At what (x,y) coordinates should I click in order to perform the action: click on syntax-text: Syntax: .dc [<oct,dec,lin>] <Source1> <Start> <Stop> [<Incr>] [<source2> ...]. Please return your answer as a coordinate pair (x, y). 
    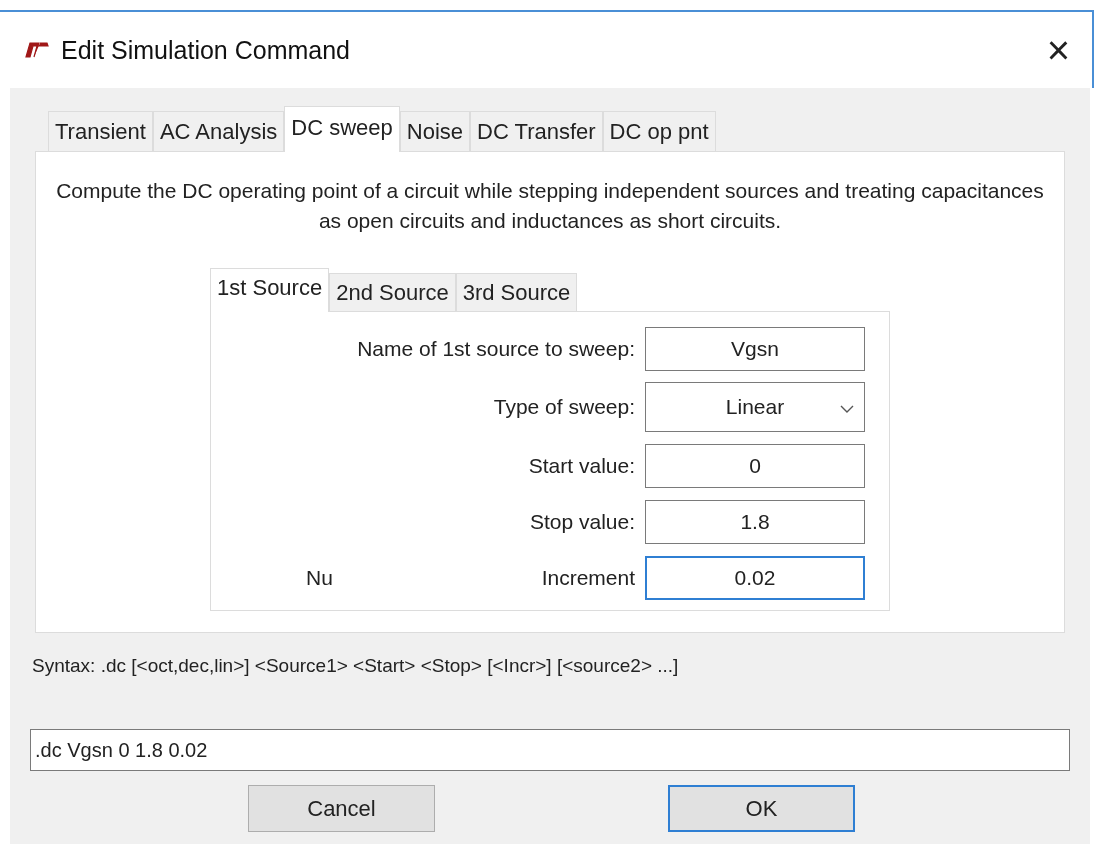
    Looking at the image, I should click on (356, 666).